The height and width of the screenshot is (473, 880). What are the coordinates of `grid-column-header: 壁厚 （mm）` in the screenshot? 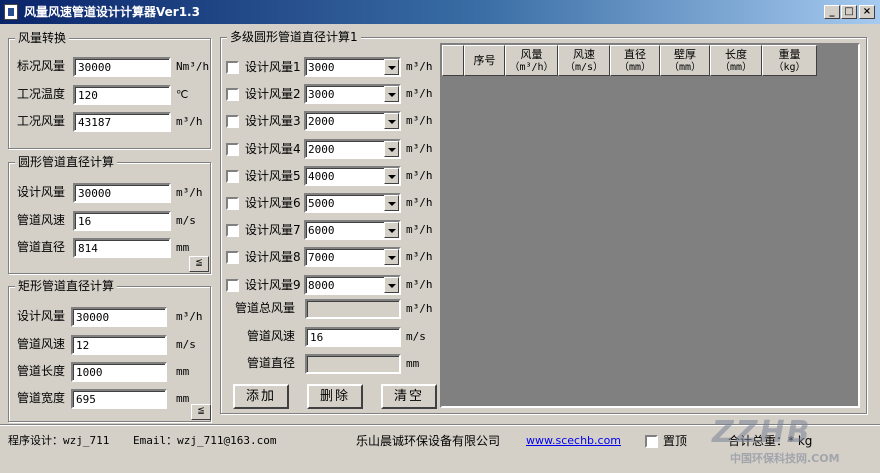 It's located at (685, 60).